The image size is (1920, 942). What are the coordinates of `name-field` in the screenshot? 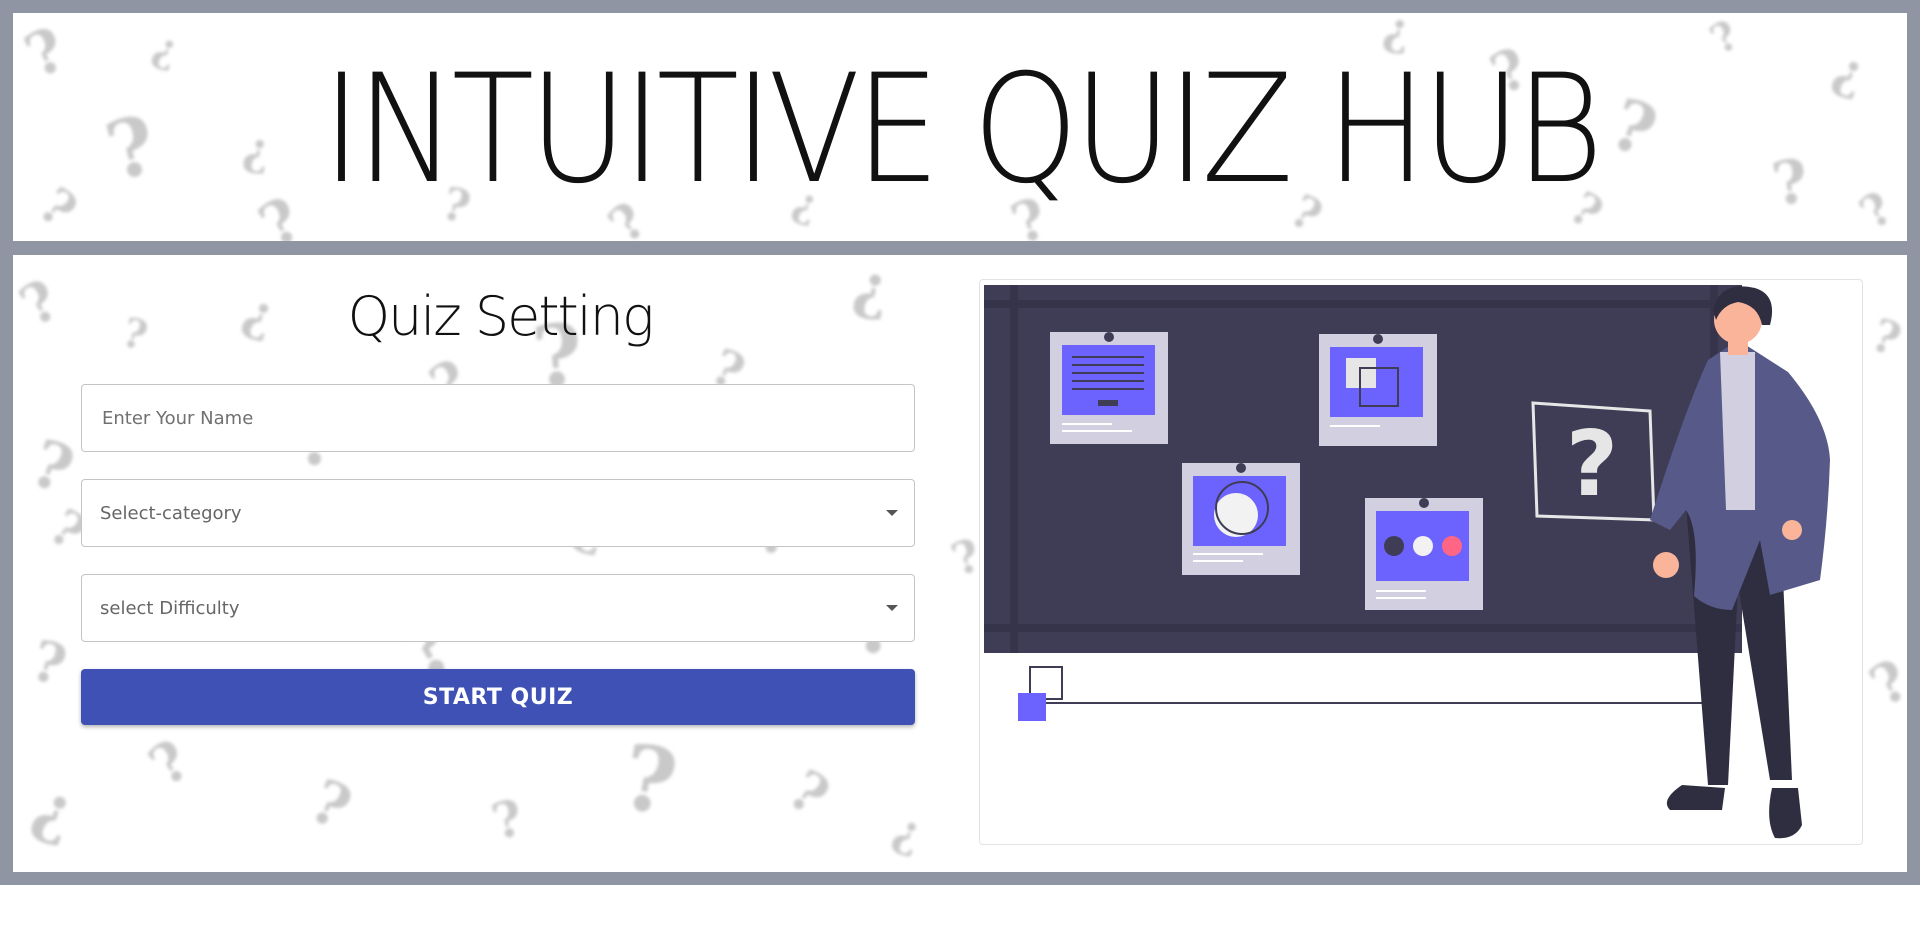 It's located at (498, 418).